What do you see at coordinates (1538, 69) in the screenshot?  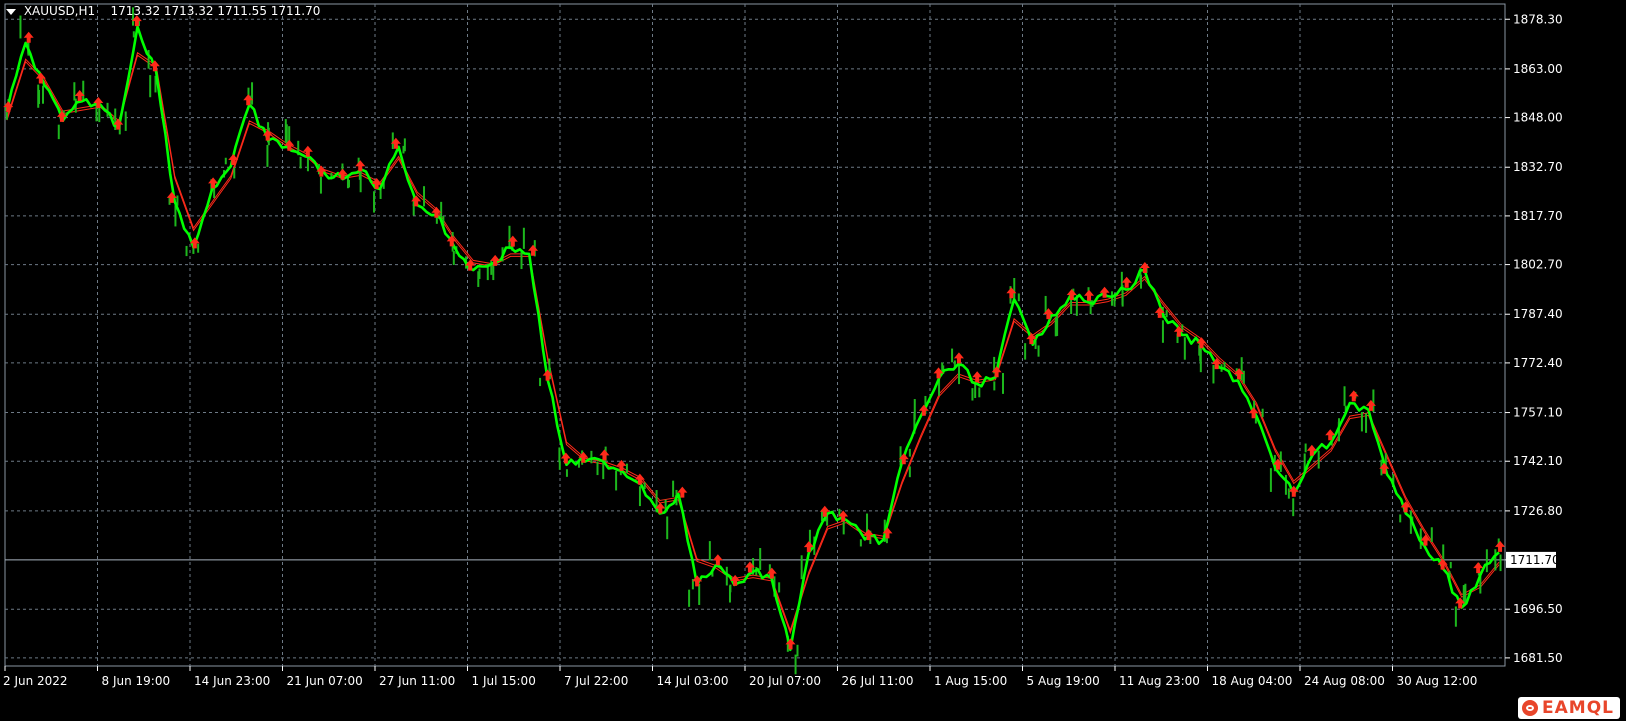 I see `y-tick-label: 1863.00` at bounding box center [1538, 69].